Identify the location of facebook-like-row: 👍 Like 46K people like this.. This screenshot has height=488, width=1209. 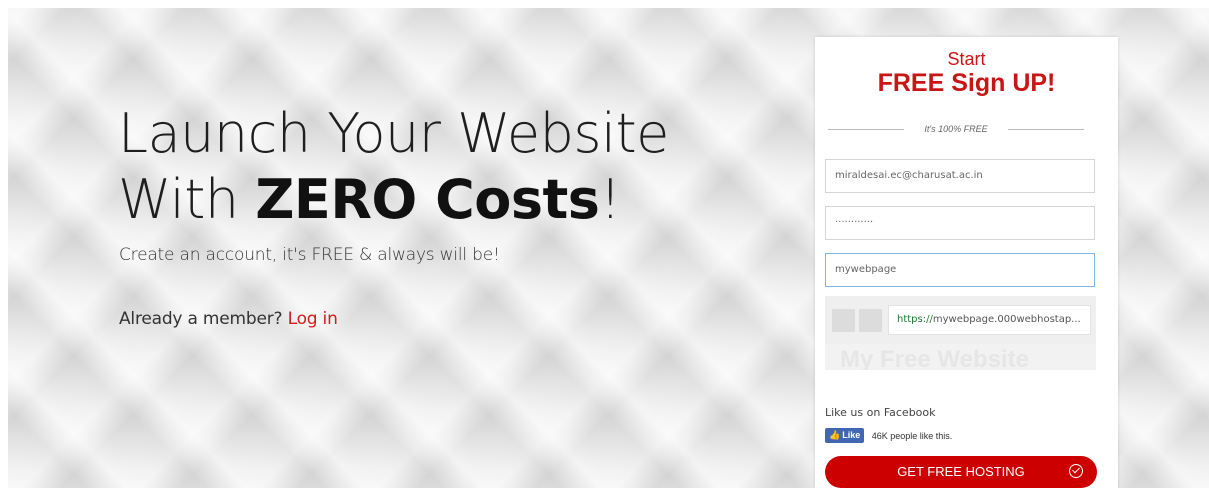
(889, 435).